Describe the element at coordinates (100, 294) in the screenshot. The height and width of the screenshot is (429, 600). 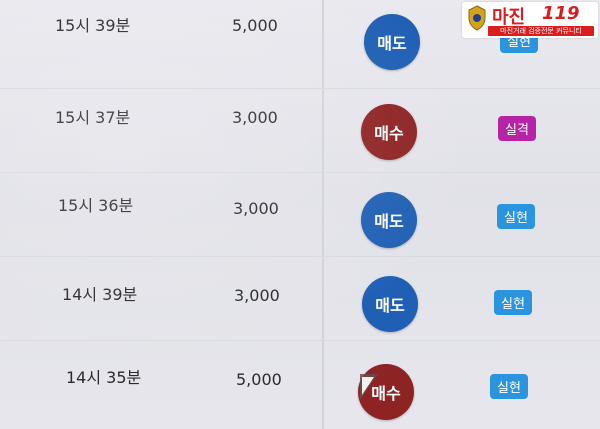
I see `trade-time: 14시 39분` at that location.